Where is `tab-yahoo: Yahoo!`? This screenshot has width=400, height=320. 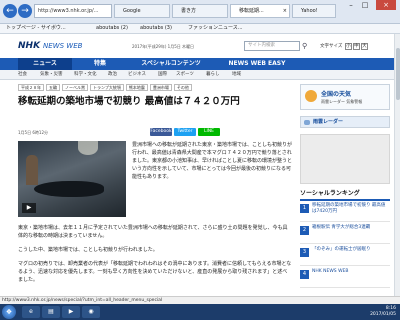 tab-yahoo: Yahoo! is located at coordinates (314, 11).